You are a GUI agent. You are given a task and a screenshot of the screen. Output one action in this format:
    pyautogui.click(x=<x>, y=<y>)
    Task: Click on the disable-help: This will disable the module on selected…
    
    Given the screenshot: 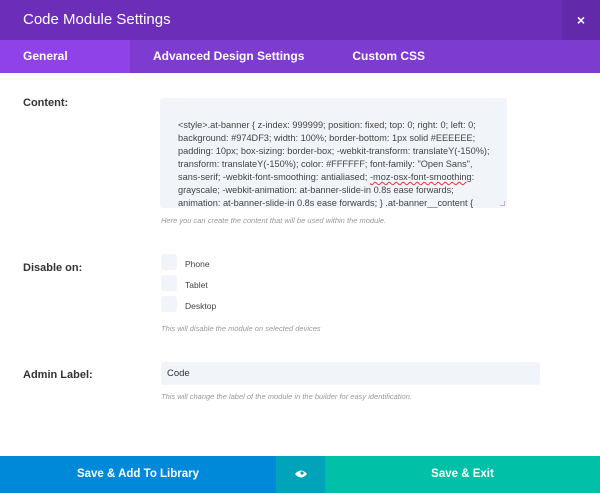 What is the action you would take?
    pyautogui.click(x=241, y=328)
    